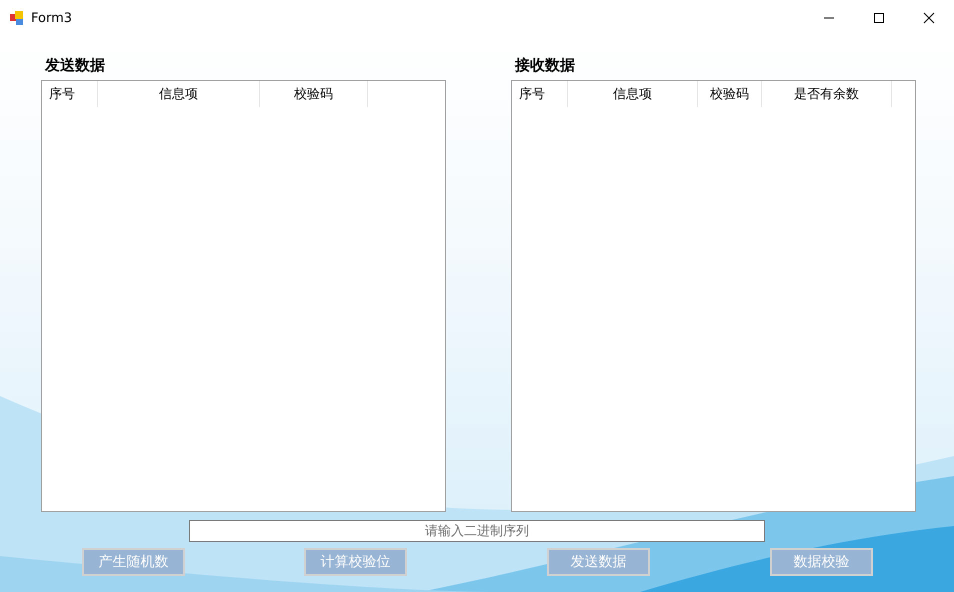 The width and height of the screenshot is (954, 592). I want to click on window-title: Form3, so click(51, 18).